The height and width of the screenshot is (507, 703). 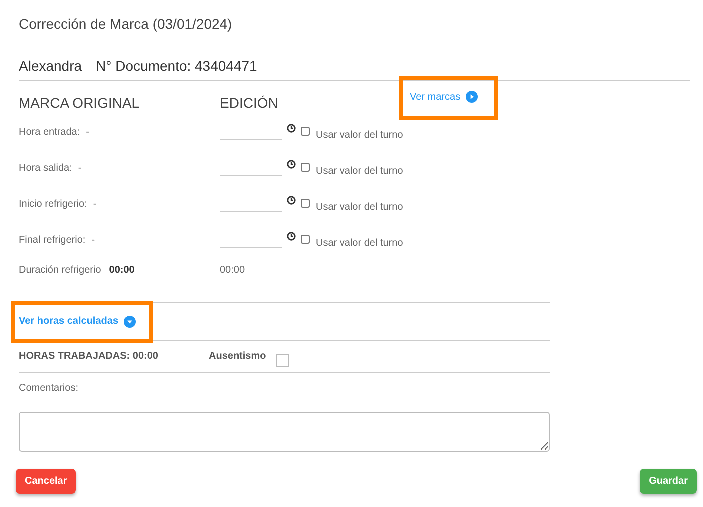 What do you see at coordinates (284, 432) in the screenshot?
I see `comment-field` at bounding box center [284, 432].